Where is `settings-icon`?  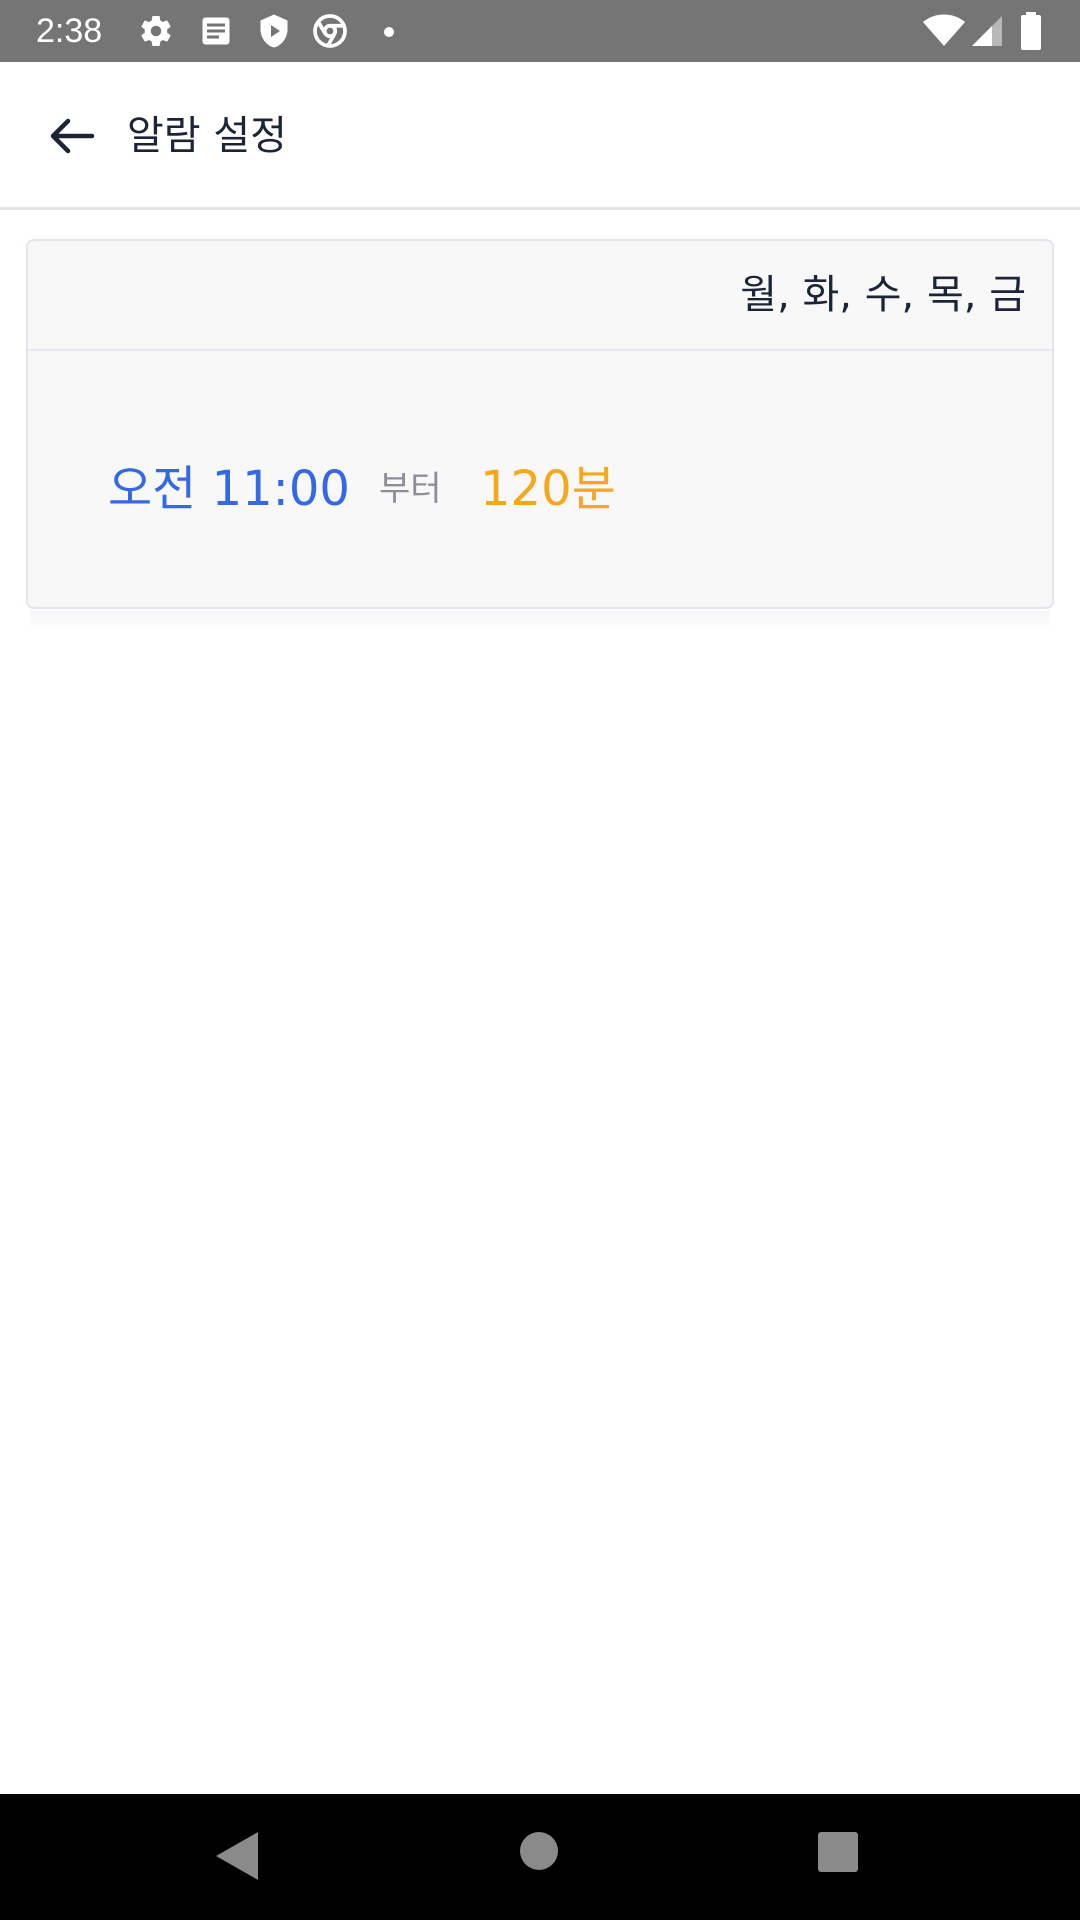 settings-icon is located at coordinates (156, 31).